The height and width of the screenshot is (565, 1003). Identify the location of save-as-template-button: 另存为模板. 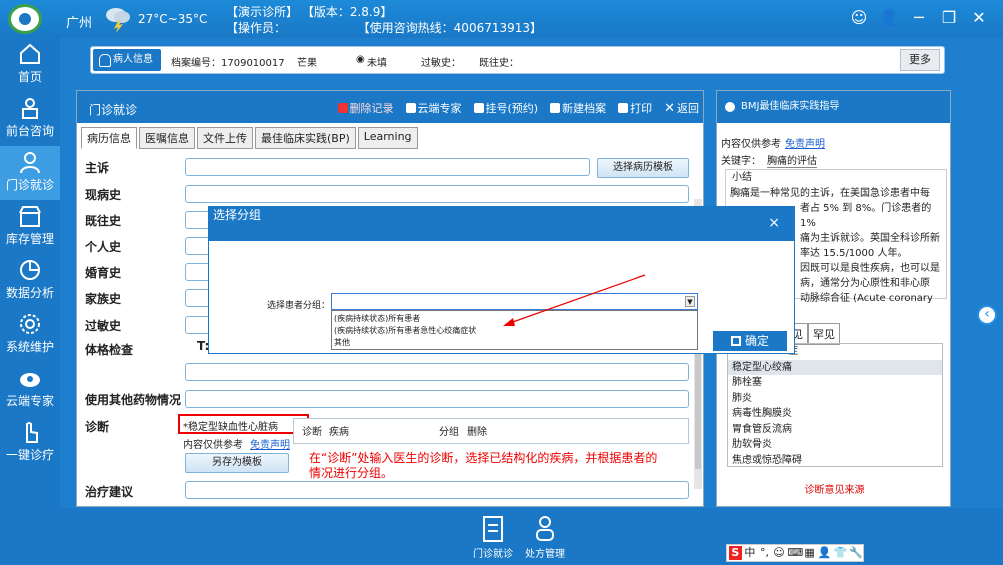
(237, 463).